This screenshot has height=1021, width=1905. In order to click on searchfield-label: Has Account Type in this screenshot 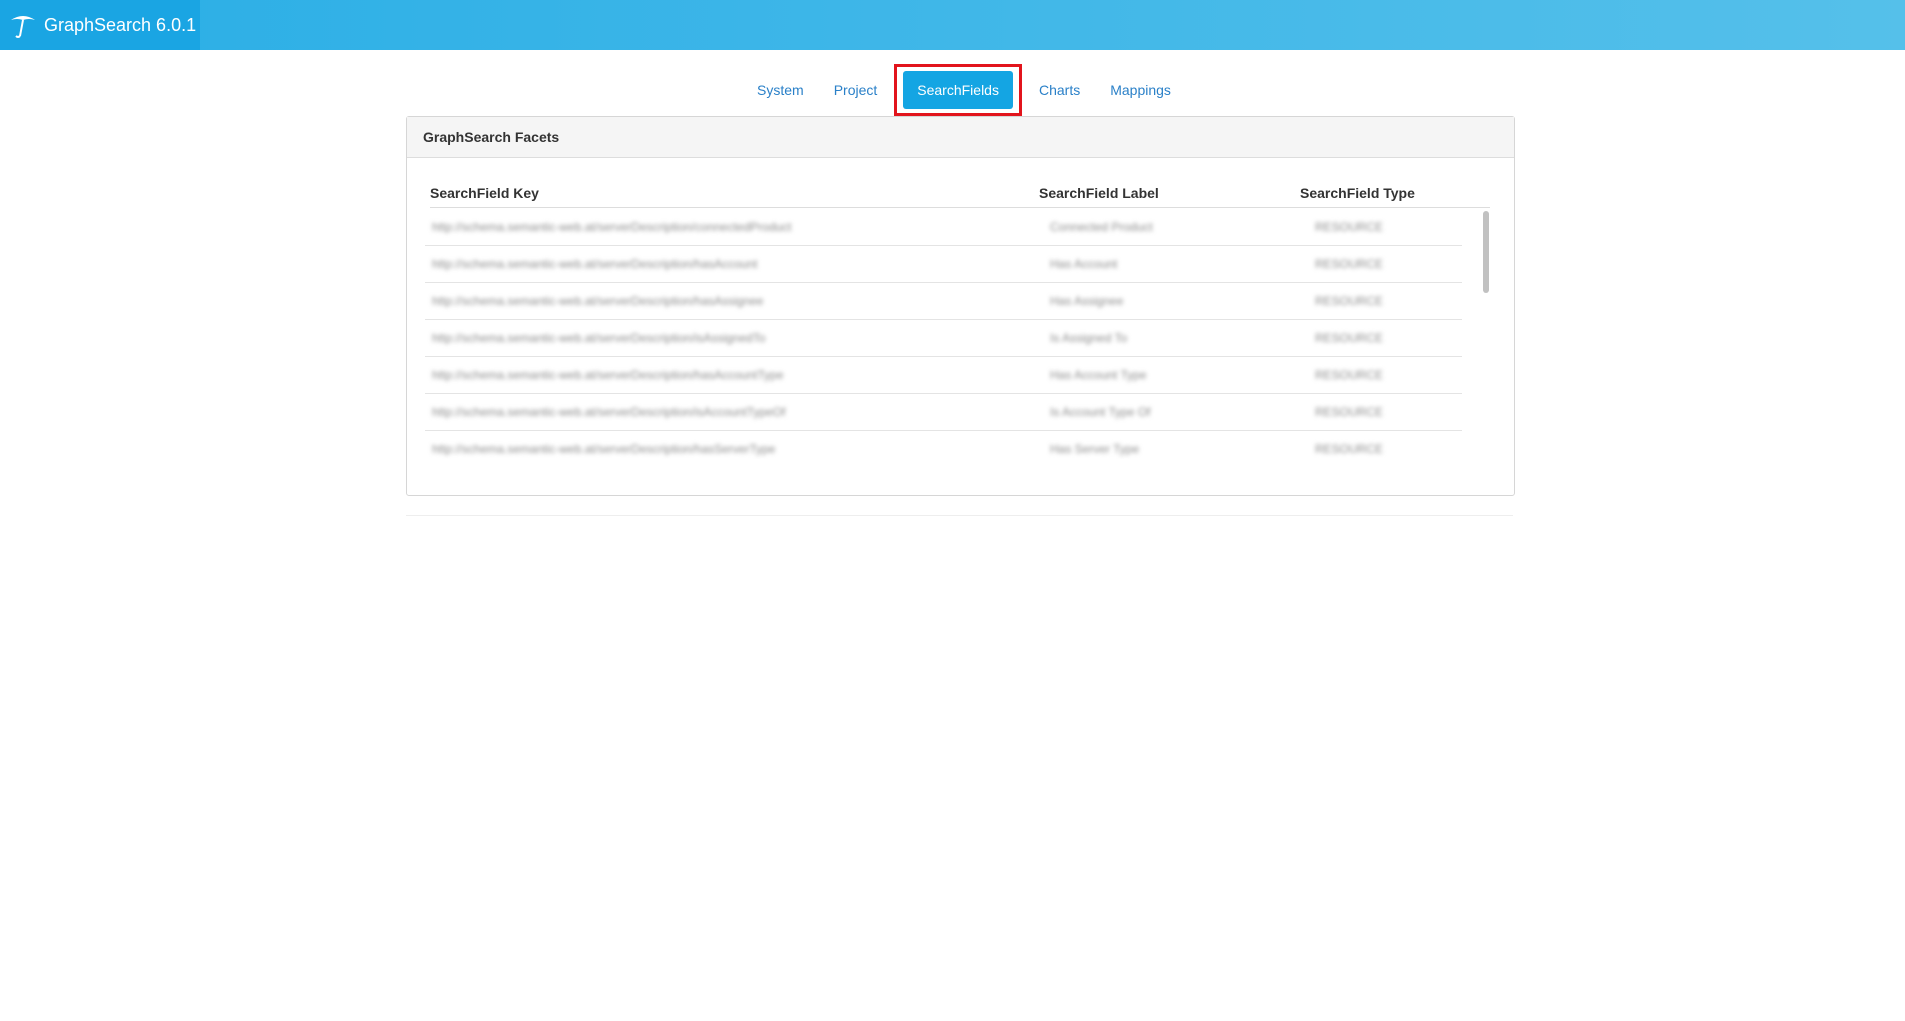, I will do `click(1098, 375)`.